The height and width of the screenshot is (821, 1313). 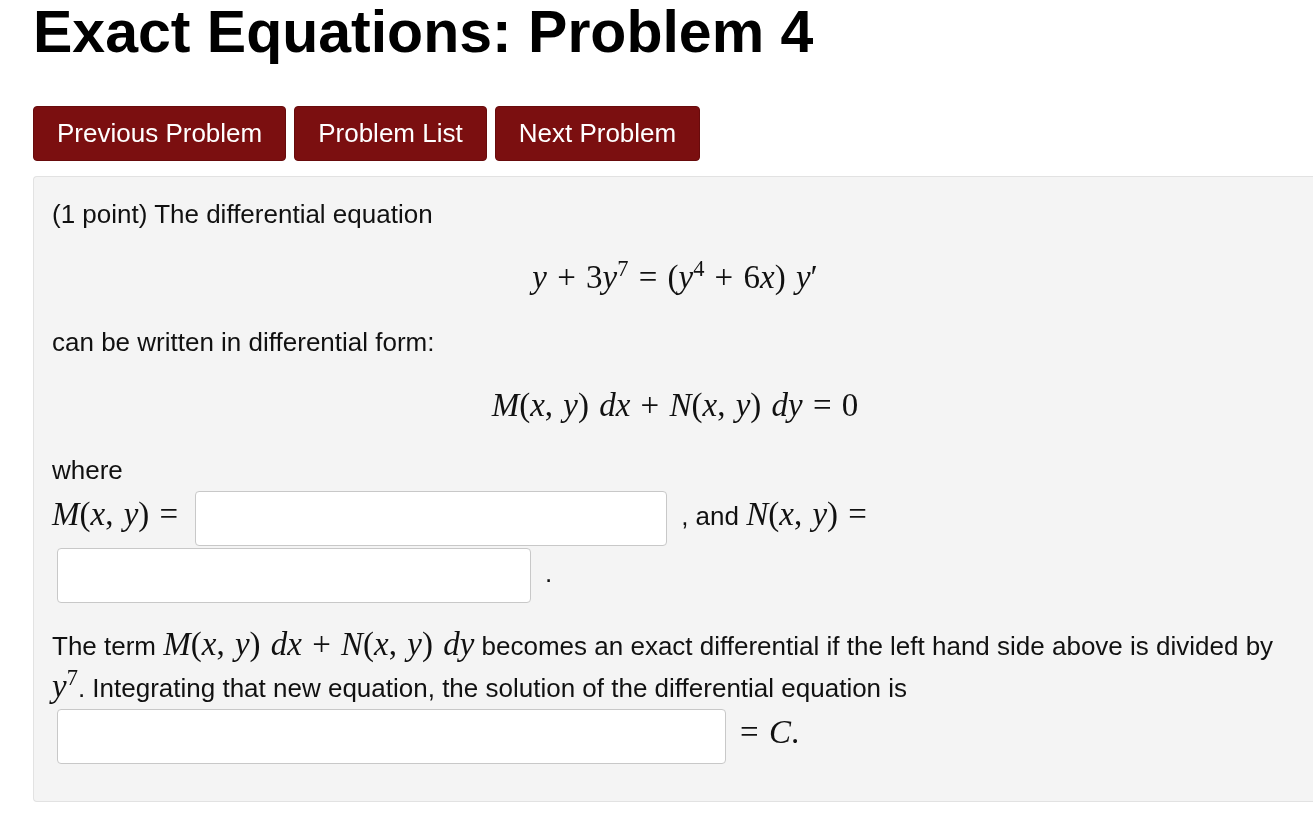 What do you see at coordinates (242, 214) in the screenshot?
I see `problem-text: (1 point) The differential equation` at bounding box center [242, 214].